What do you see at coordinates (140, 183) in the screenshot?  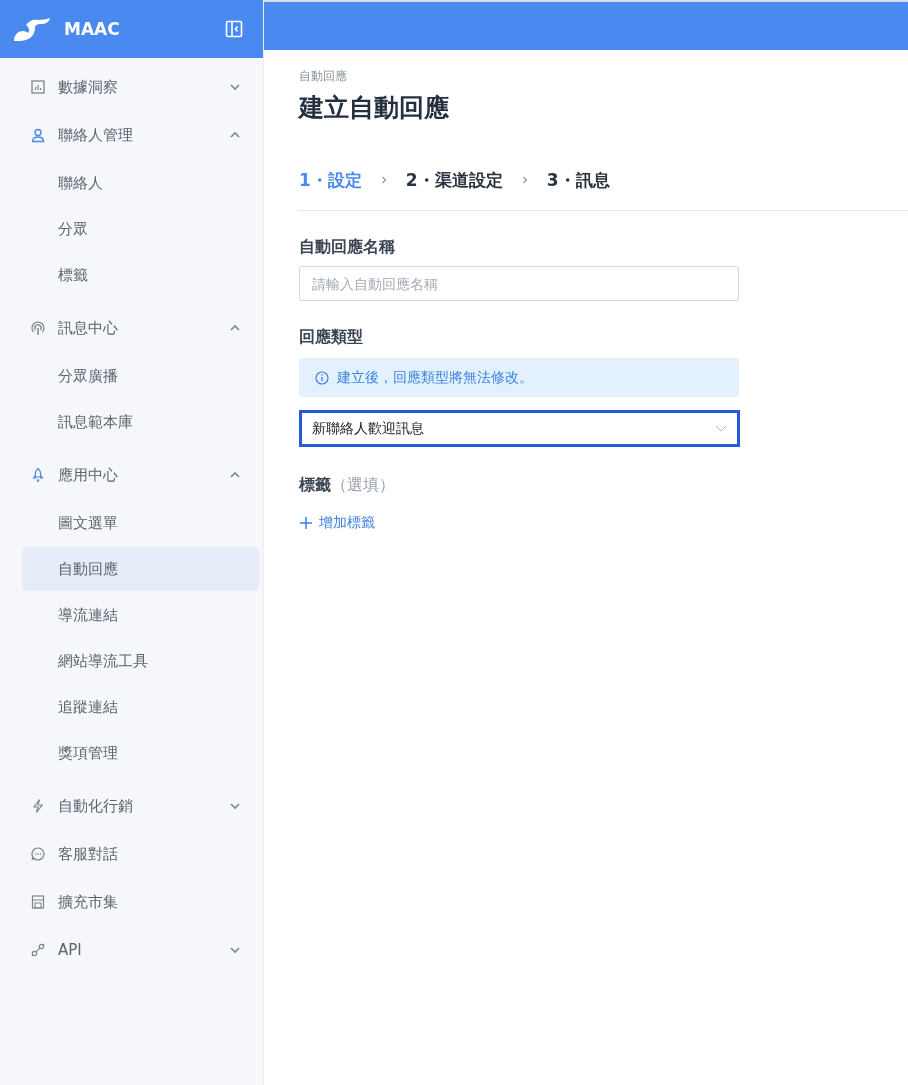 I see `sidebar-subitem: 聯絡人` at bounding box center [140, 183].